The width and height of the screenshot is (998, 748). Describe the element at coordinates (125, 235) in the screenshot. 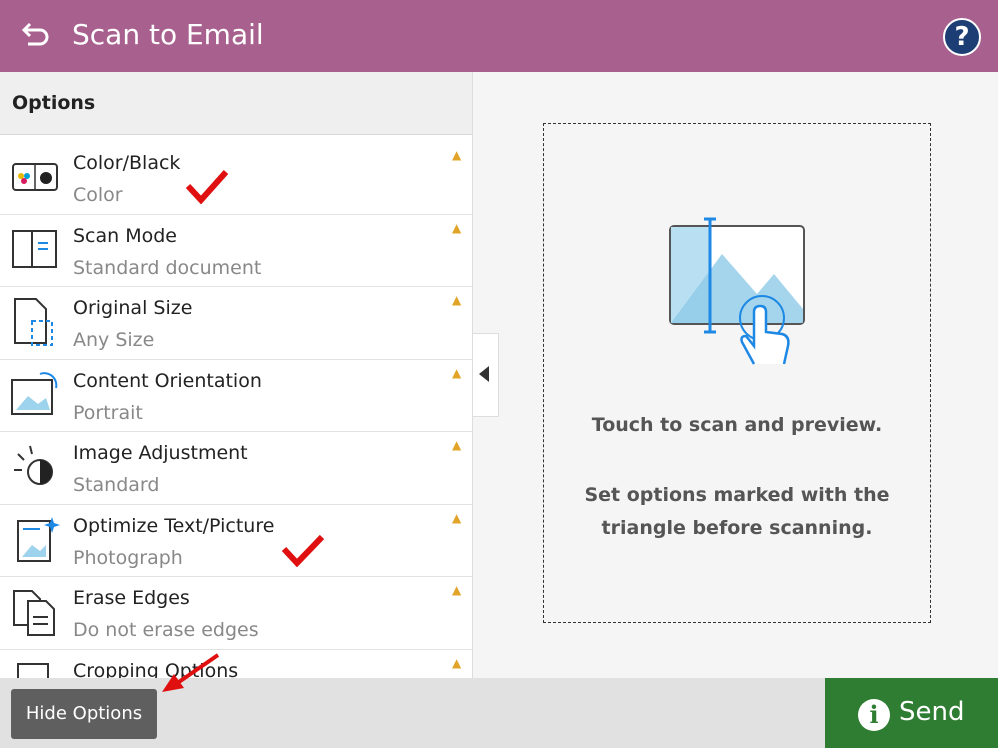

I see `option-label: Scan Mode` at that location.